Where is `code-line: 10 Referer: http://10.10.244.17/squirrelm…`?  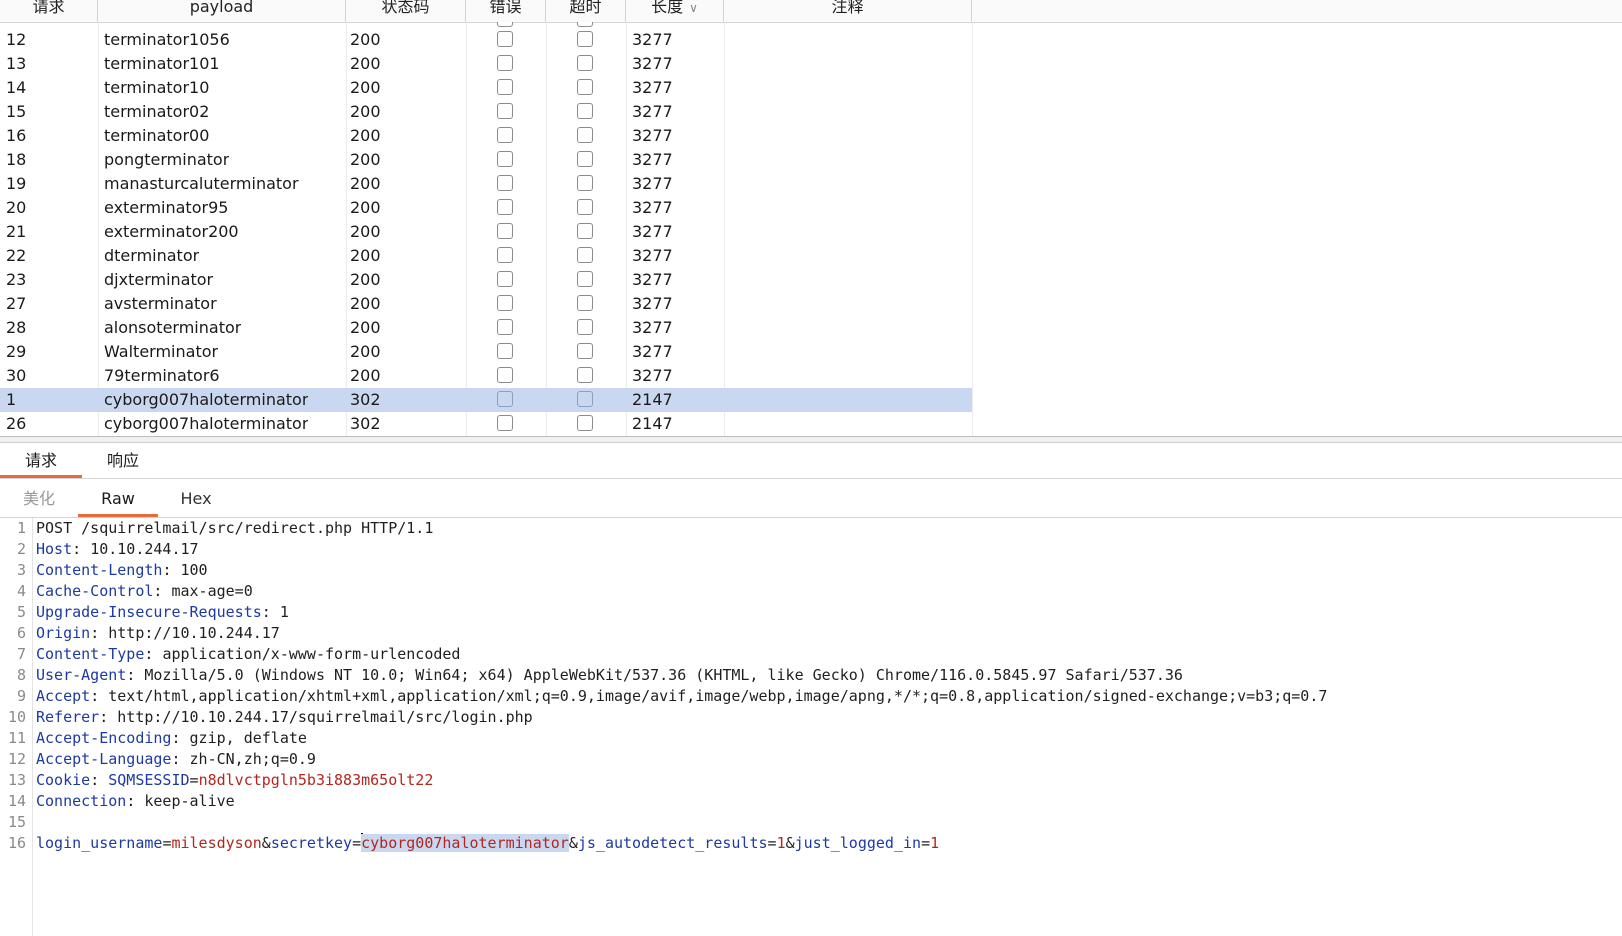
code-line: 10 Referer: http://10.10.244.17/squirrelm… is located at coordinates (811, 717).